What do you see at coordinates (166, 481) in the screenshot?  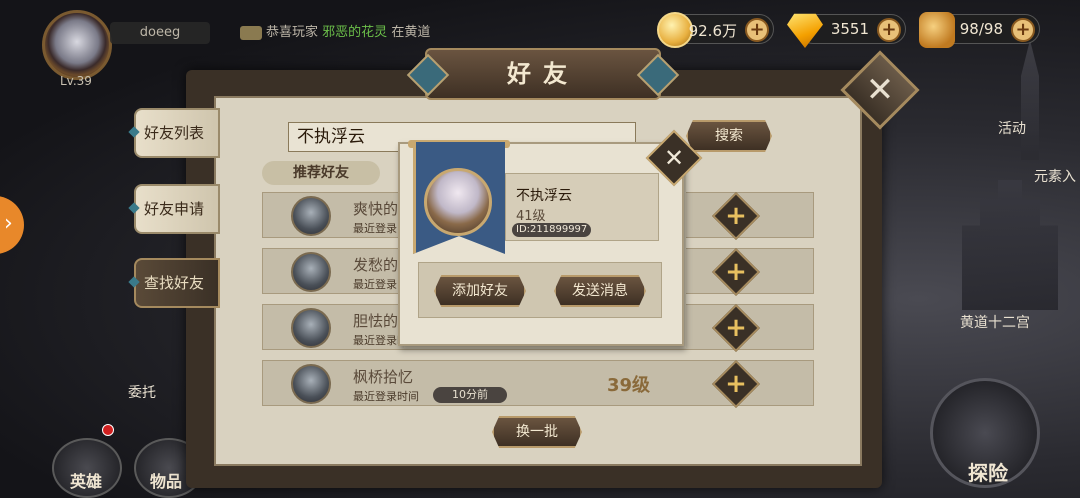 I see `items-label: 物品` at bounding box center [166, 481].